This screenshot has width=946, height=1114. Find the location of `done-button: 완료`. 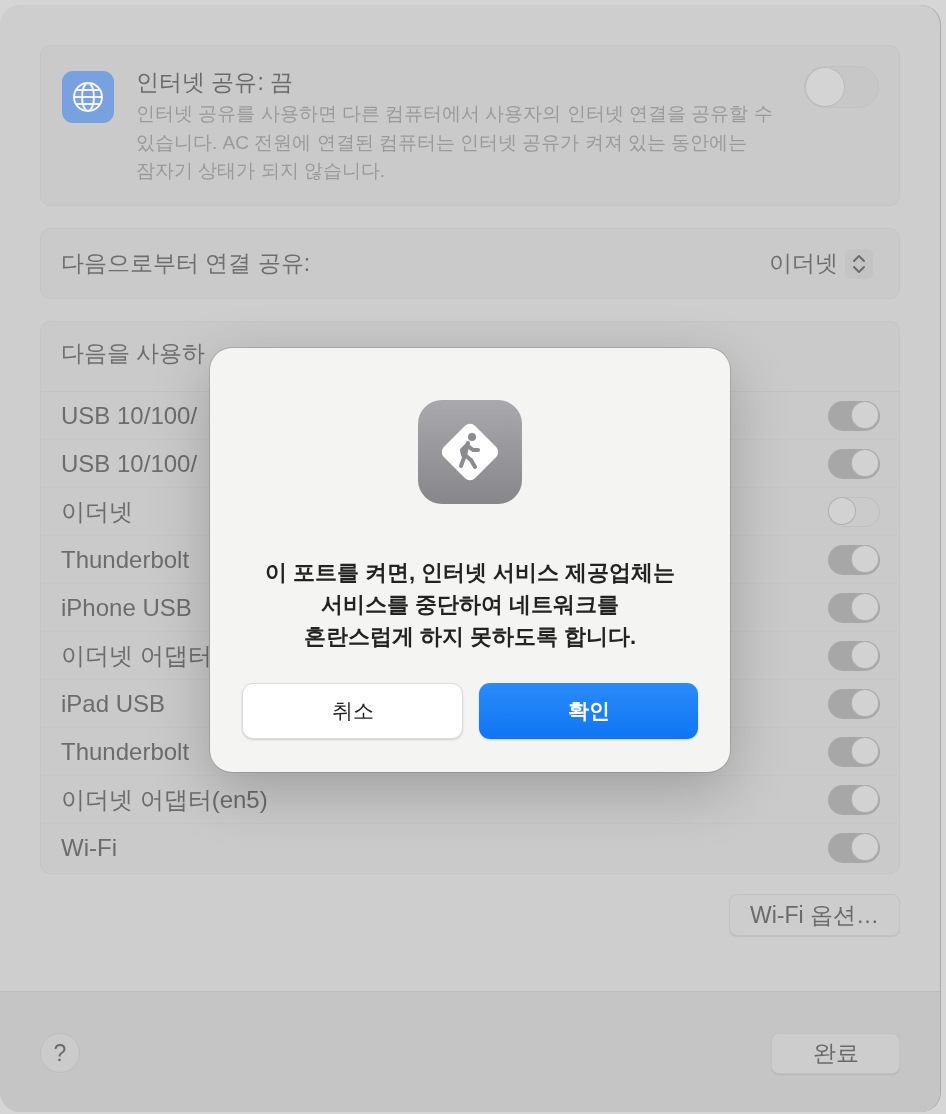

done-button: 완료 is located at coordinates (835, 1053).